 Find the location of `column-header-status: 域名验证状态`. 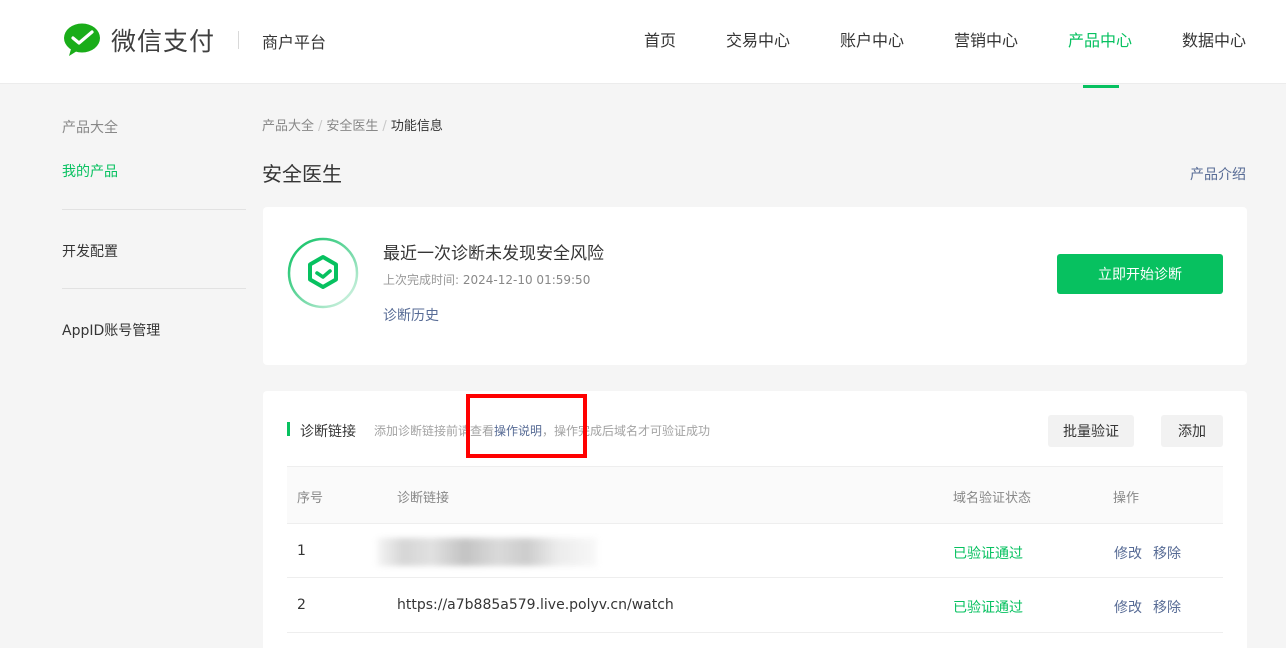

column-header-status: 域名验证状态 is located at coordinates (992, 498).